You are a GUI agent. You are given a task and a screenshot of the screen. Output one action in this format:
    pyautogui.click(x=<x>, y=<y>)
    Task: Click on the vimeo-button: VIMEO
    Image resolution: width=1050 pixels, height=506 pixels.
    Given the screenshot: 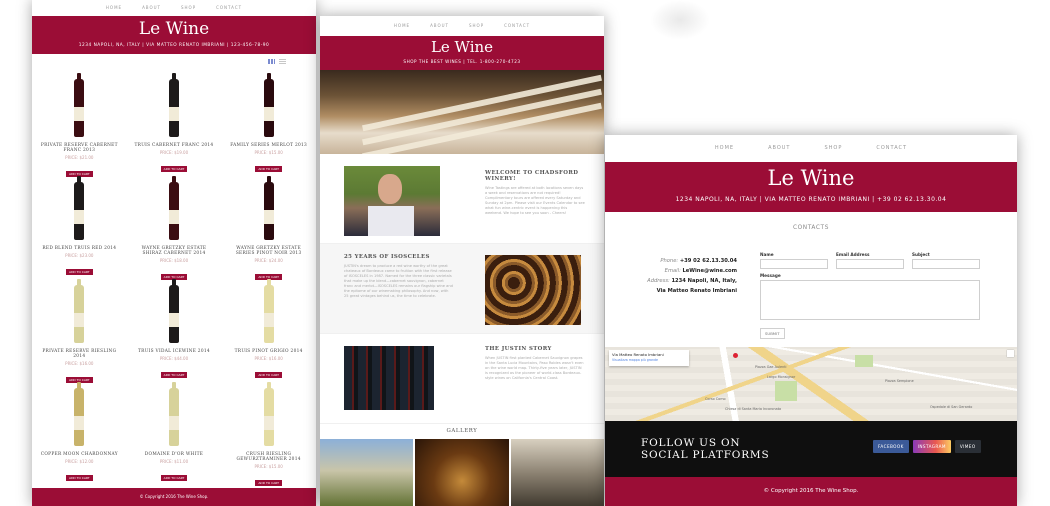 What is the action you would take?
    pyautogui.click(x=967, y=446)
    